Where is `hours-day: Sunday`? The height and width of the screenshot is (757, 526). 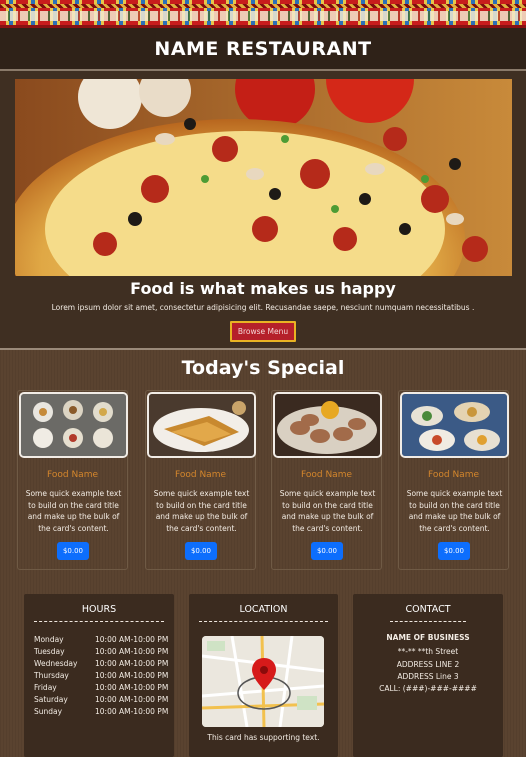
hours-day: Sunday is located at coordinates (48, 711).